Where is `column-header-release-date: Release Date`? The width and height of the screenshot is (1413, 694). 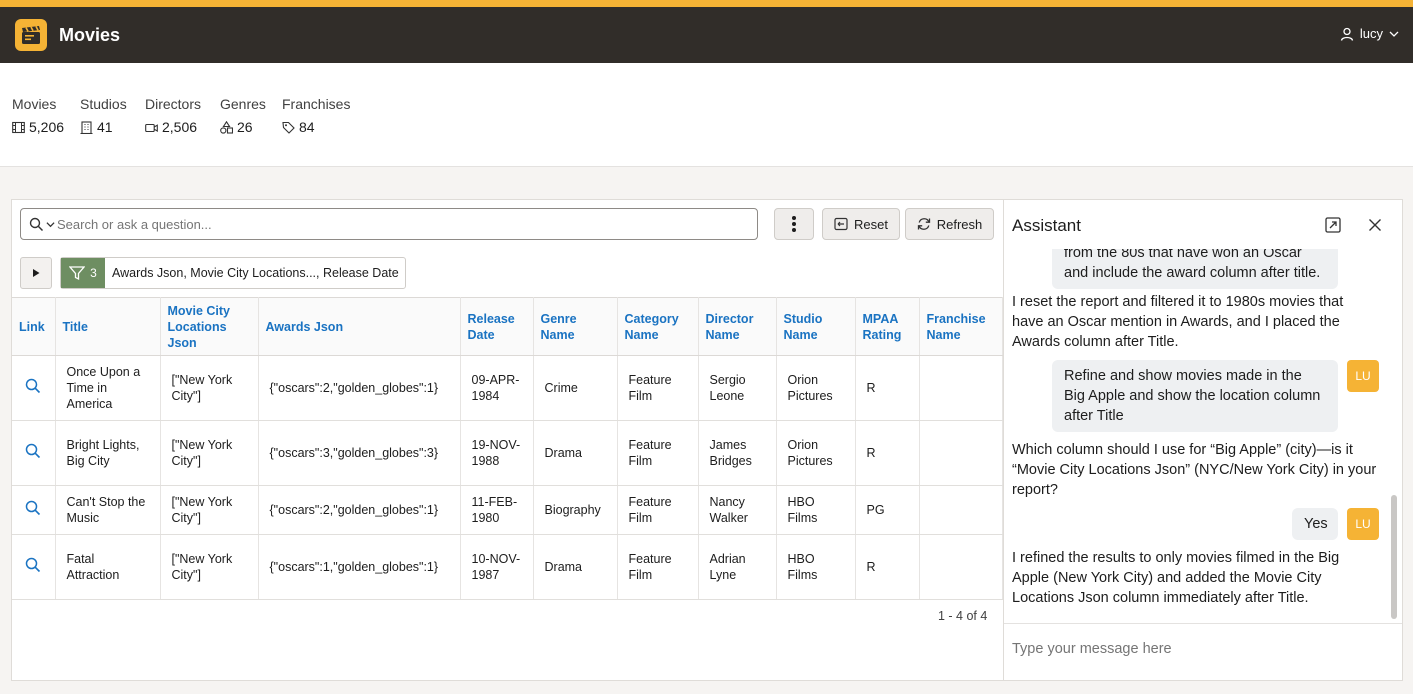 column-header-release-date: Release Date is located at coordinates (497, 326).